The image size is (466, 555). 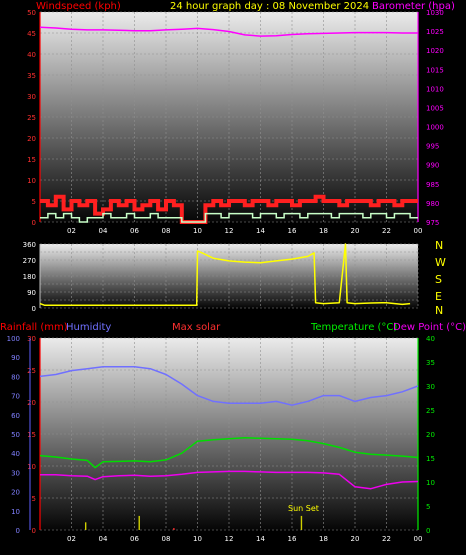 I want to click on compass-w: W, so click(x=440, y=262).